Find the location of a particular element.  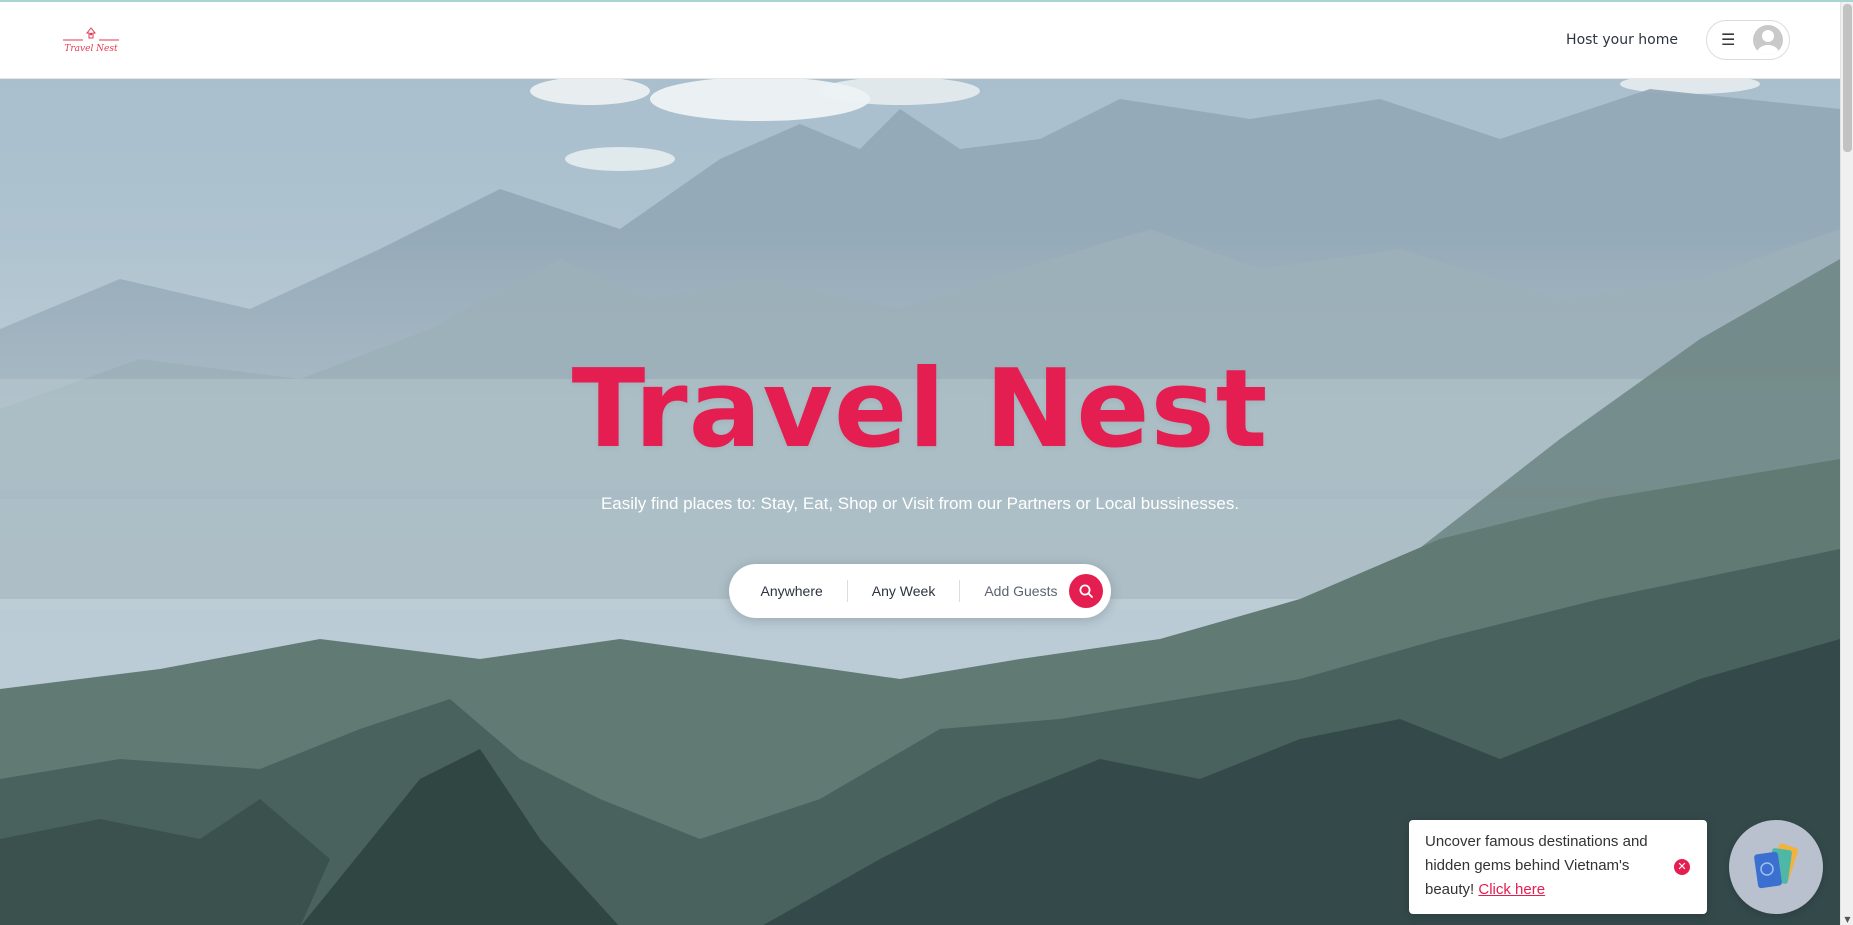

search-icon is located at coordinates (1086, 591).